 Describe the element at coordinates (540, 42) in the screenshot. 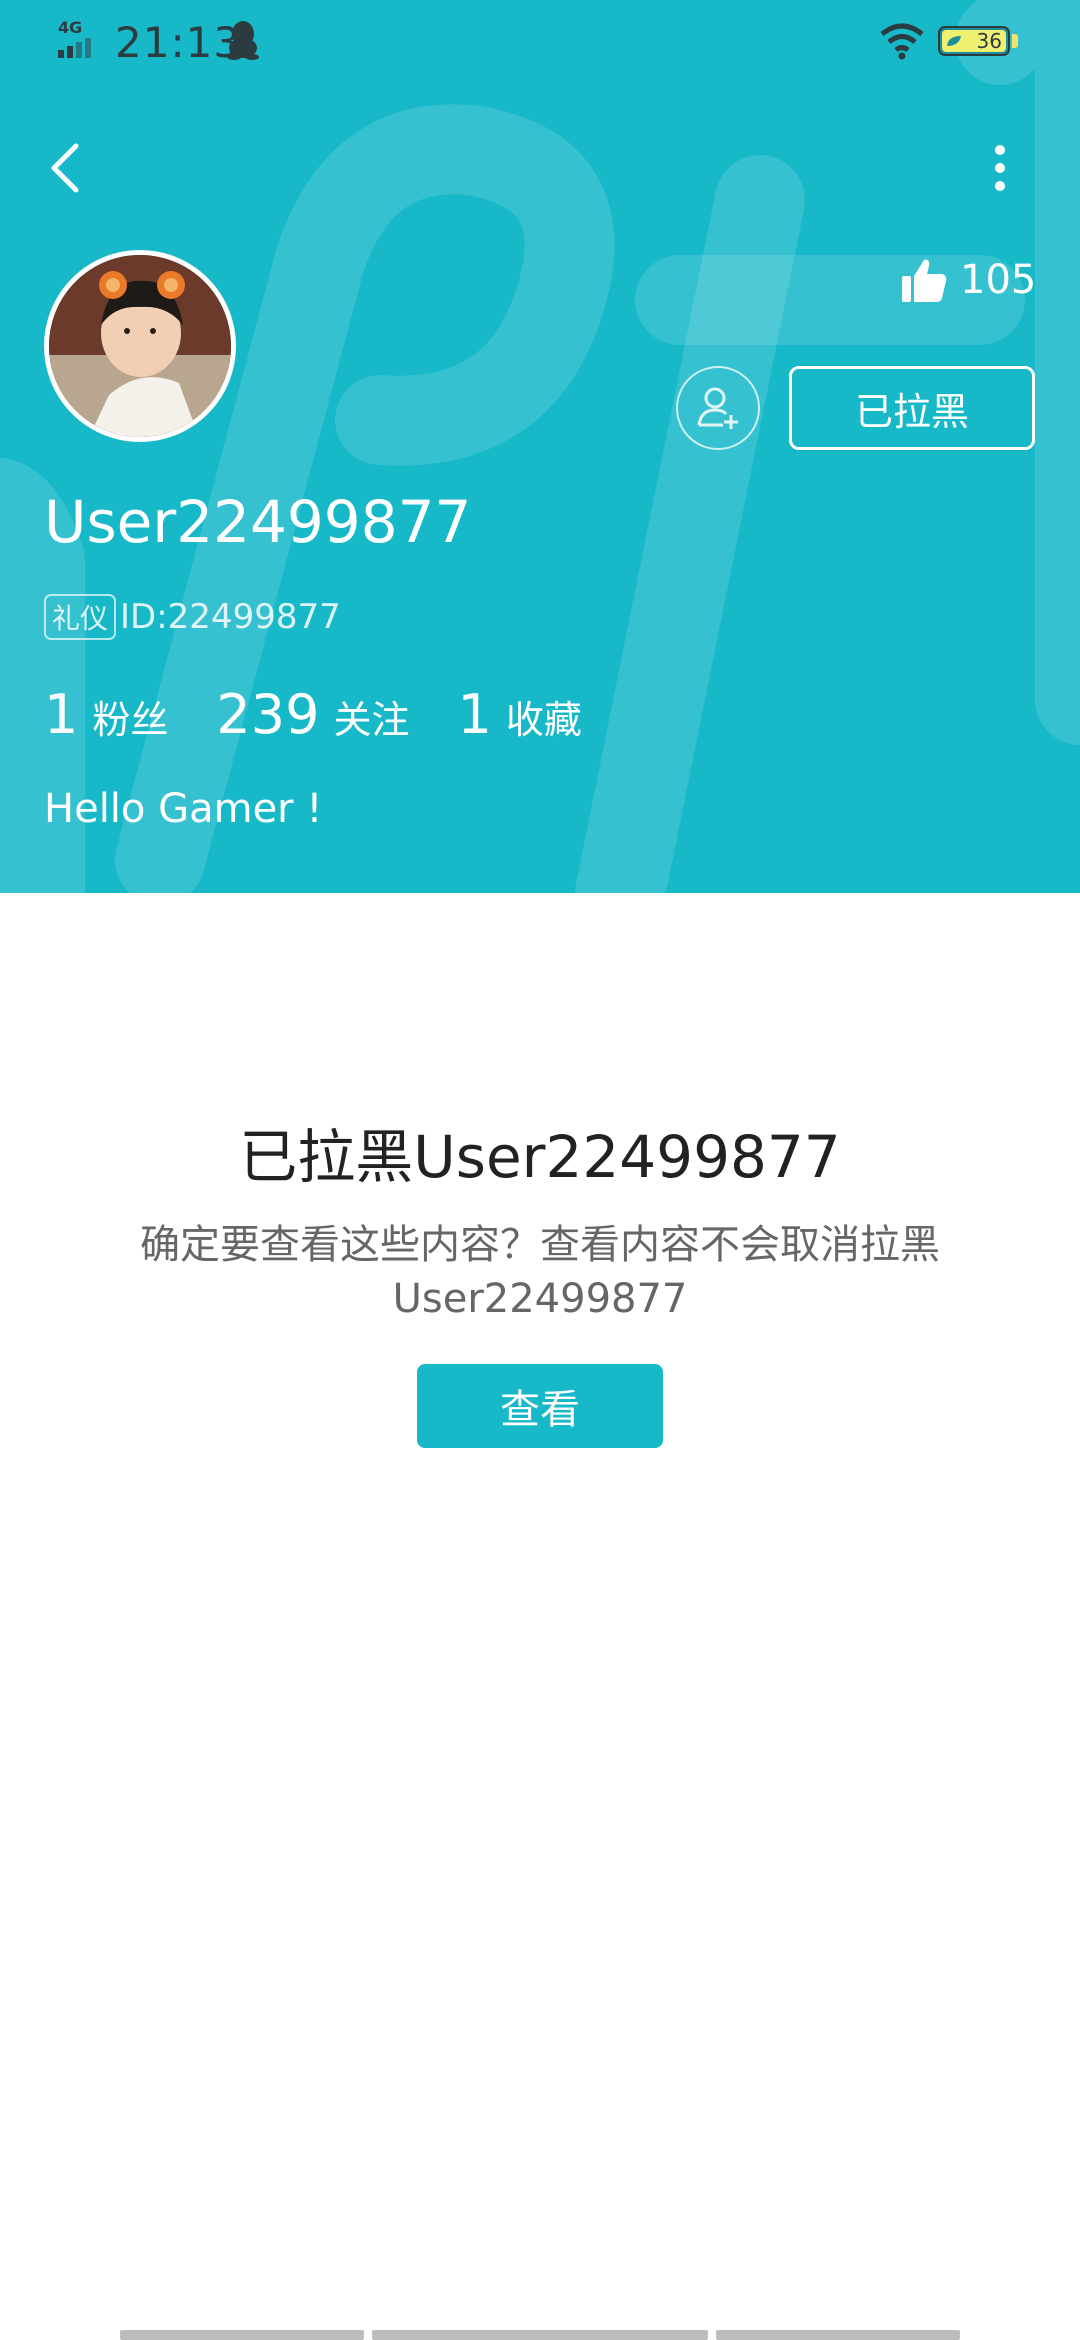

I see `status-bar: 4G 21:13 36` at that location.